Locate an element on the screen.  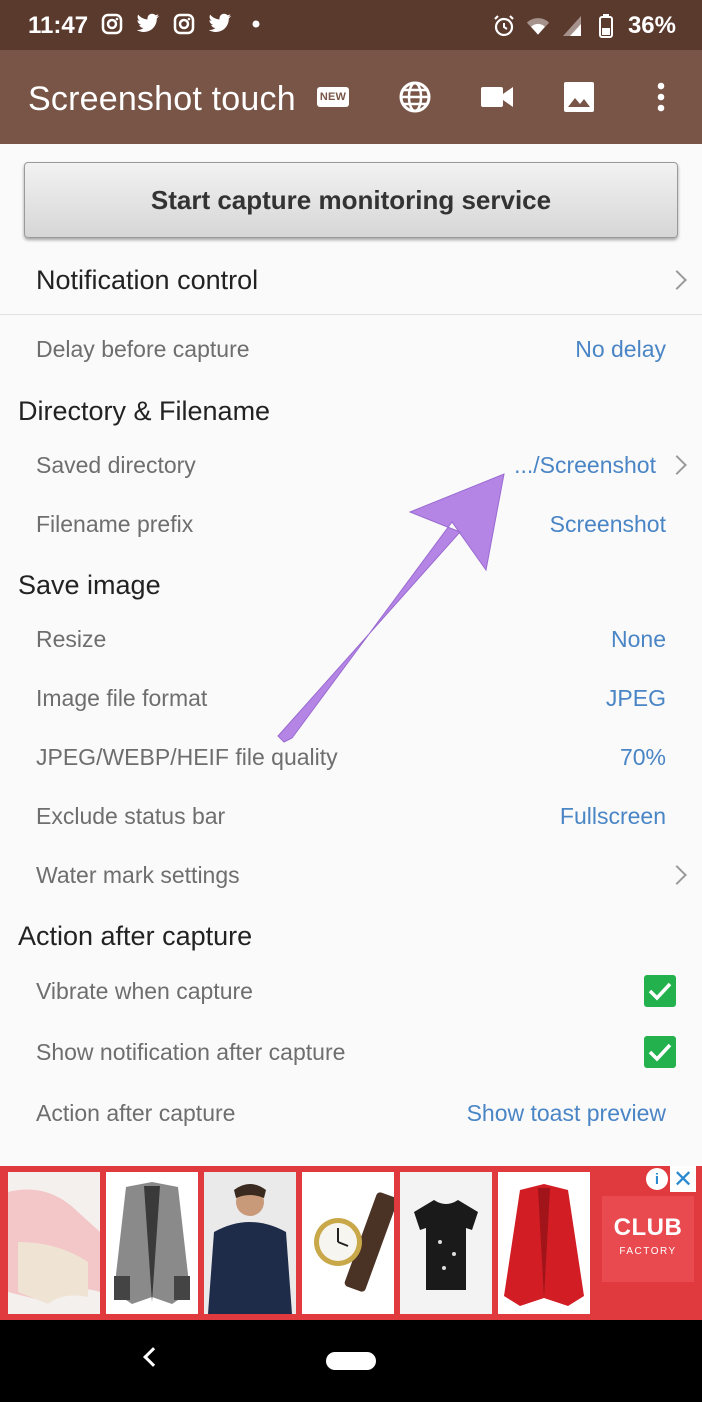
section-action-after: Action after capture is located at coordinates (135, 936).